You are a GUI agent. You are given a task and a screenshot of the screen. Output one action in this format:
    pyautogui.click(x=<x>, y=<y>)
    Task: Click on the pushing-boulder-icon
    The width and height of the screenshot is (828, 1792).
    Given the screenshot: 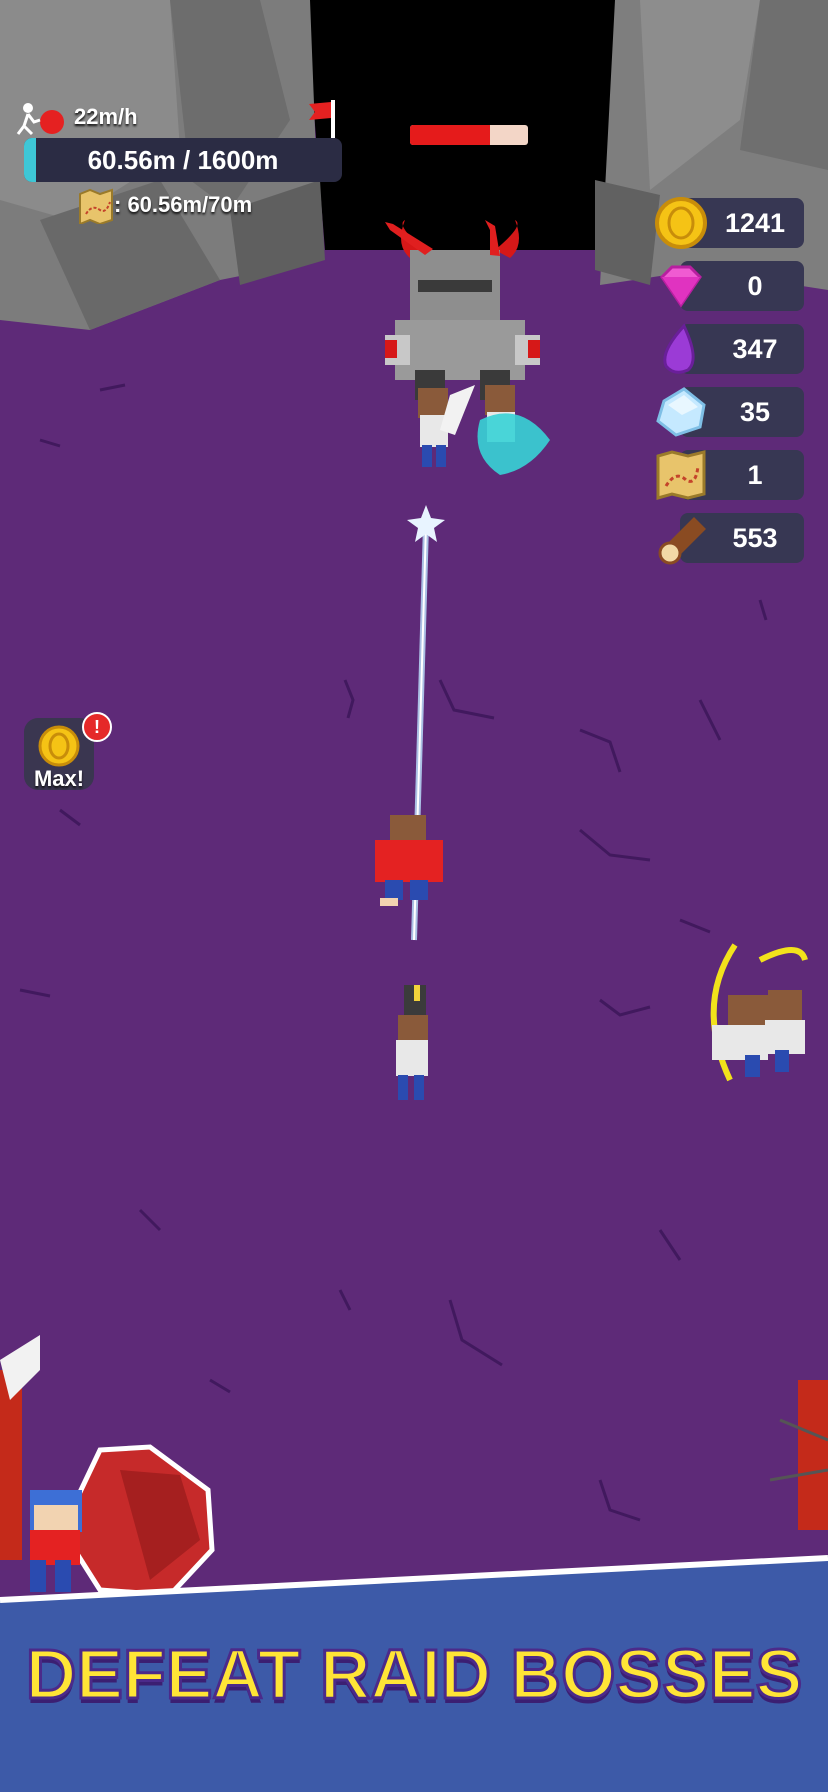 What is the action you would take?
    pyautogui.click(x=40, y=119)
    